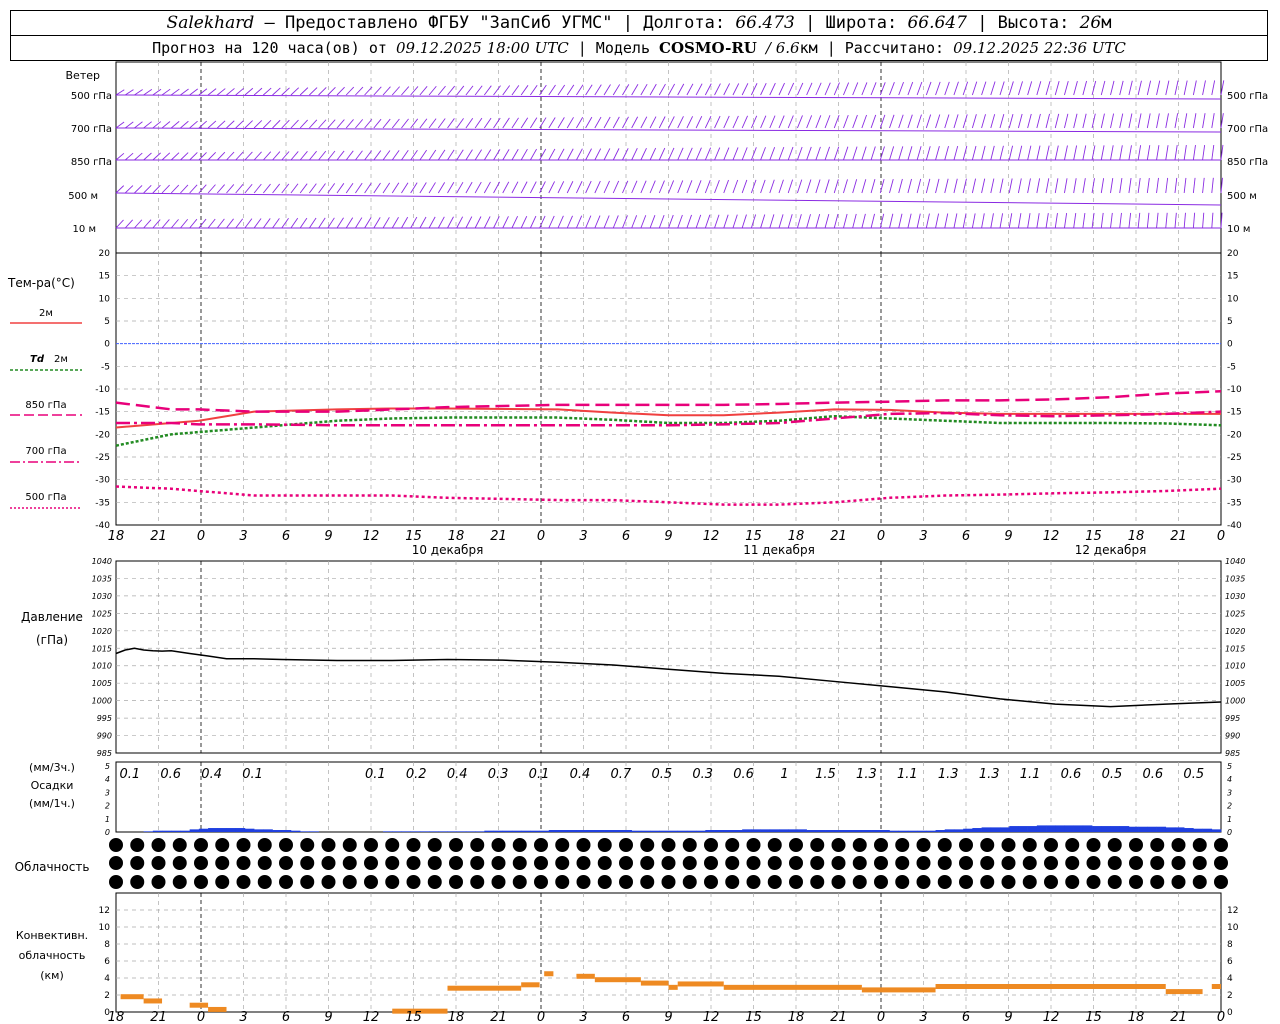  I want to click on conv-xtick-4: 6, so click(286, 1017).